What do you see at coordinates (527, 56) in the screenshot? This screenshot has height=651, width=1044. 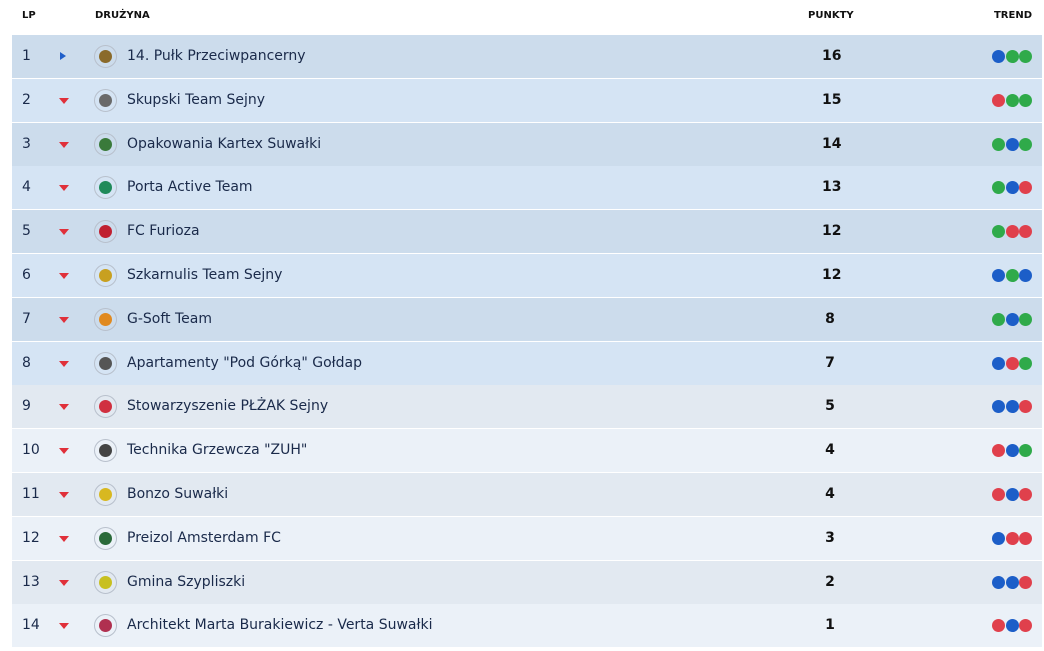 I see `table-row: 1 14. Pułk Przeciwpancerny 16` at bounding box center [527, 56].